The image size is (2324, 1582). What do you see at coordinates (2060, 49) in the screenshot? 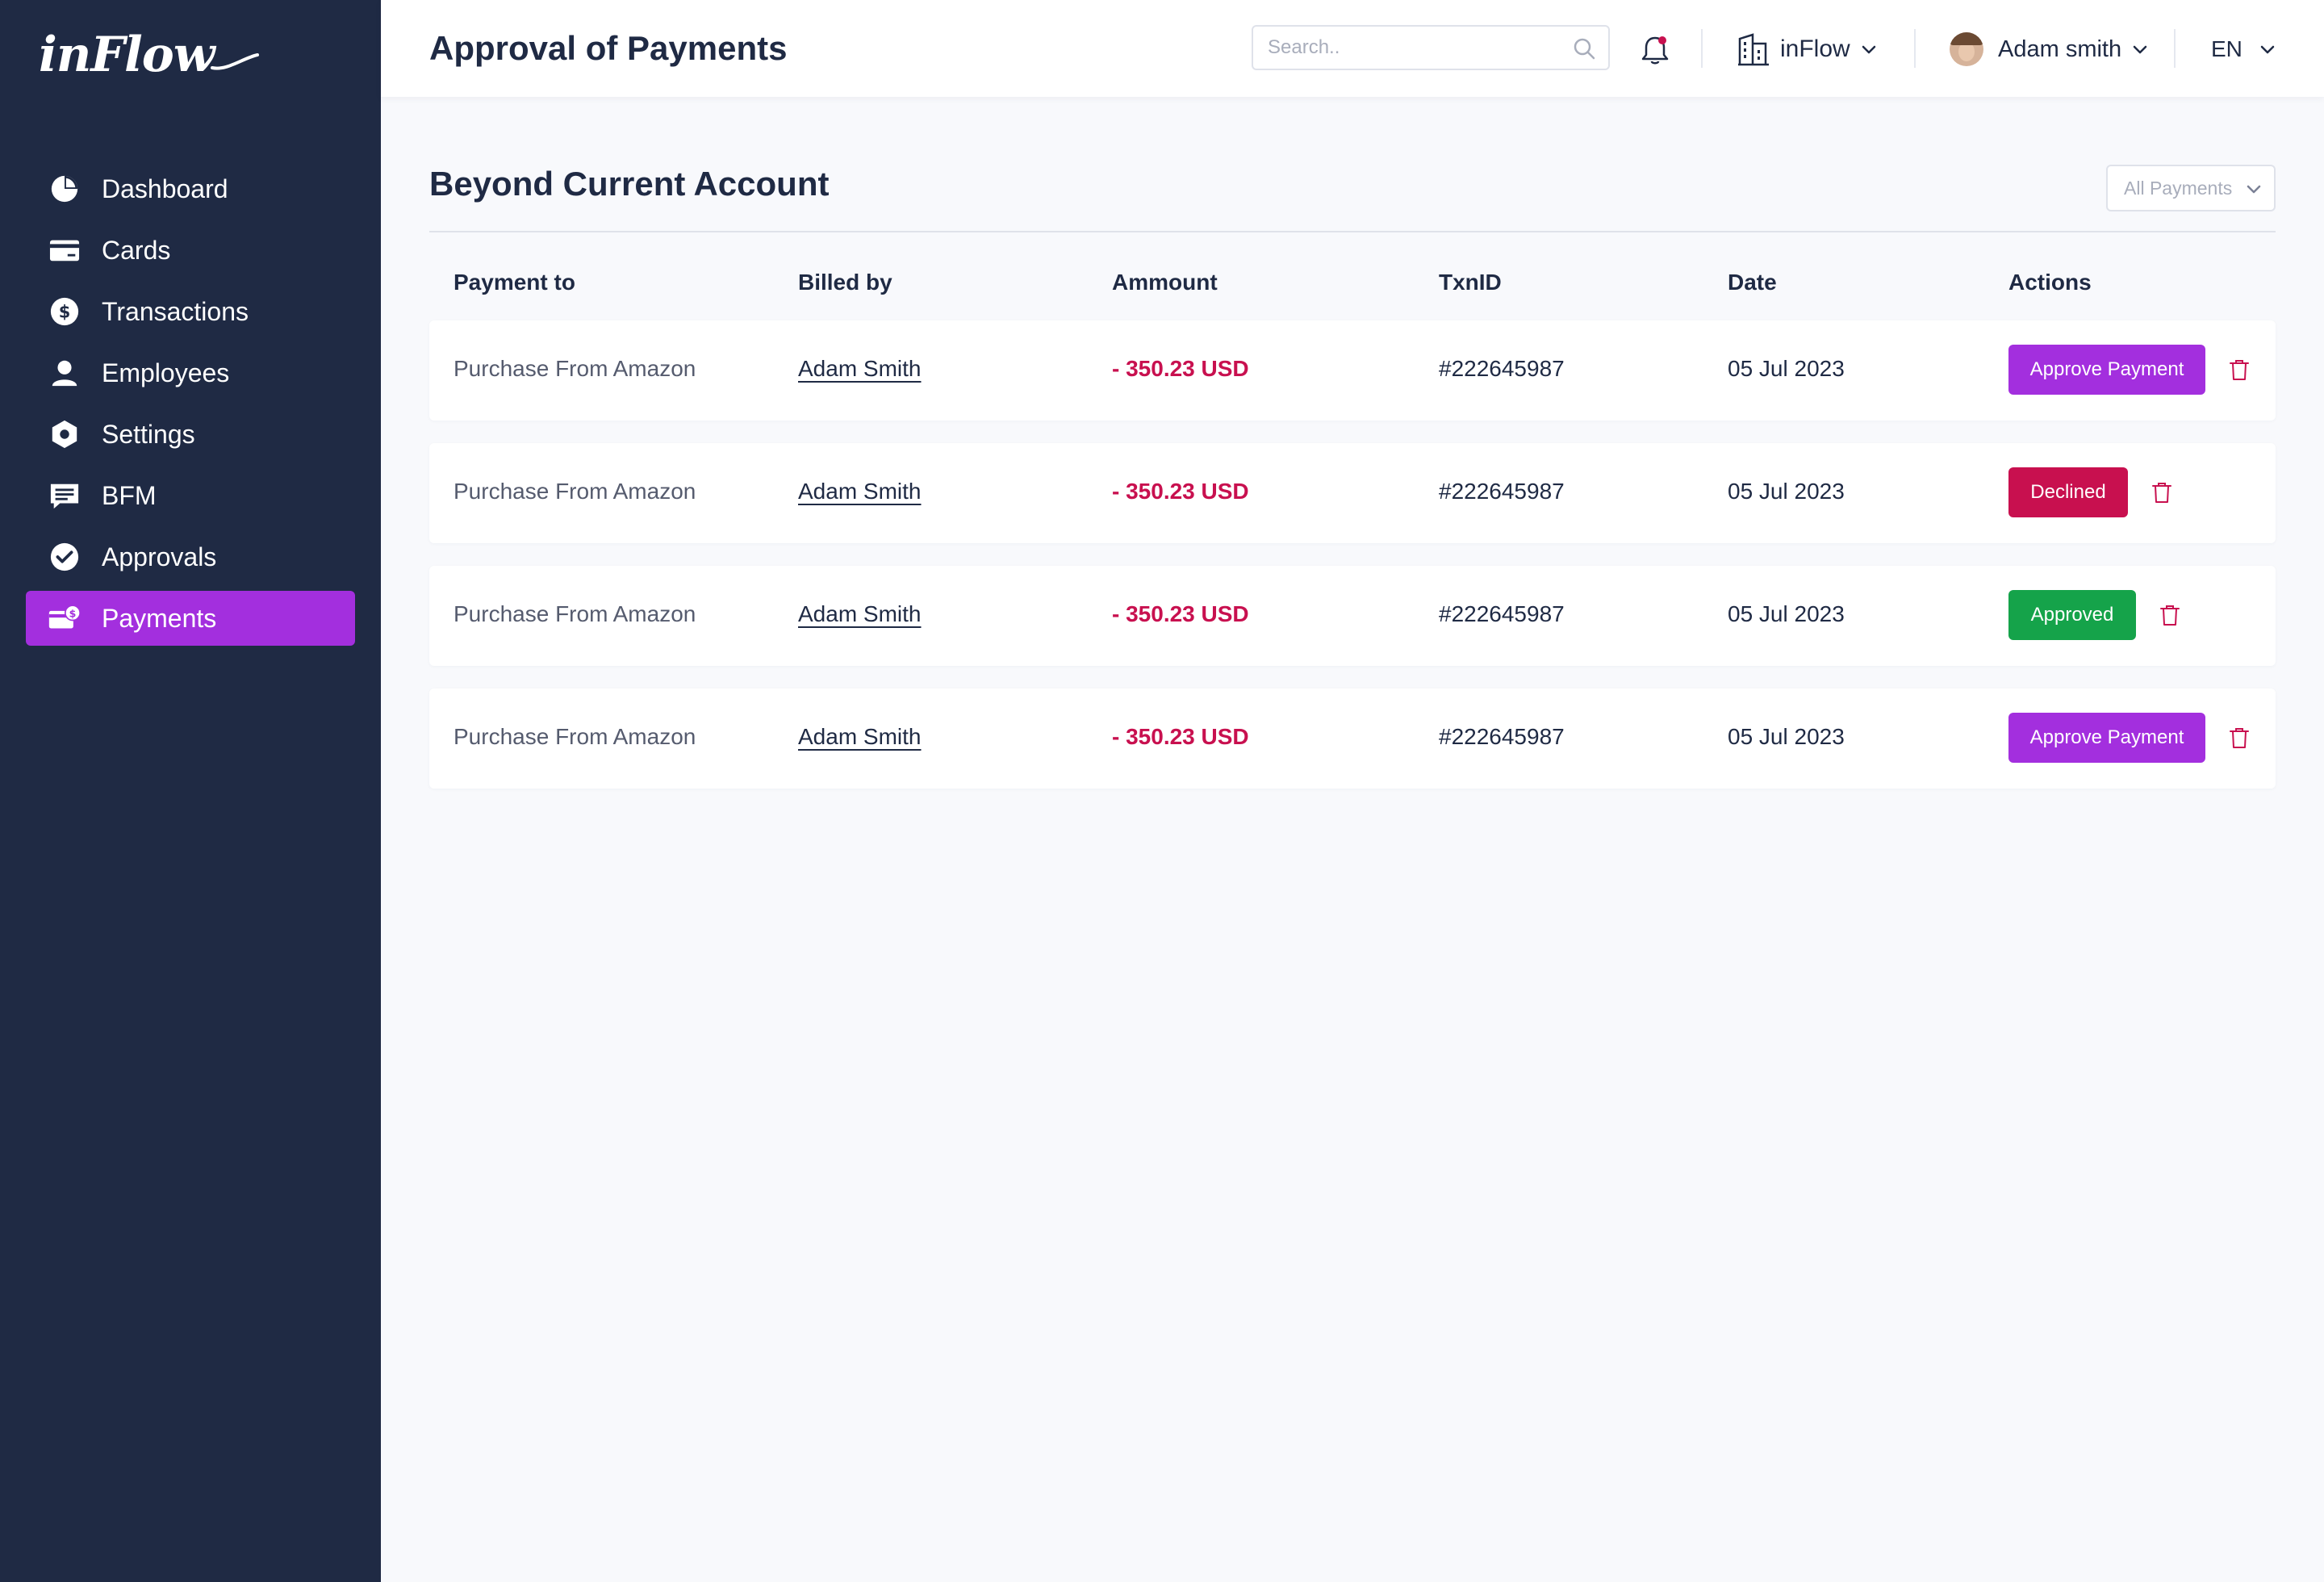
I see `user-name: Adam smith` at bounding box center [2060, 49].